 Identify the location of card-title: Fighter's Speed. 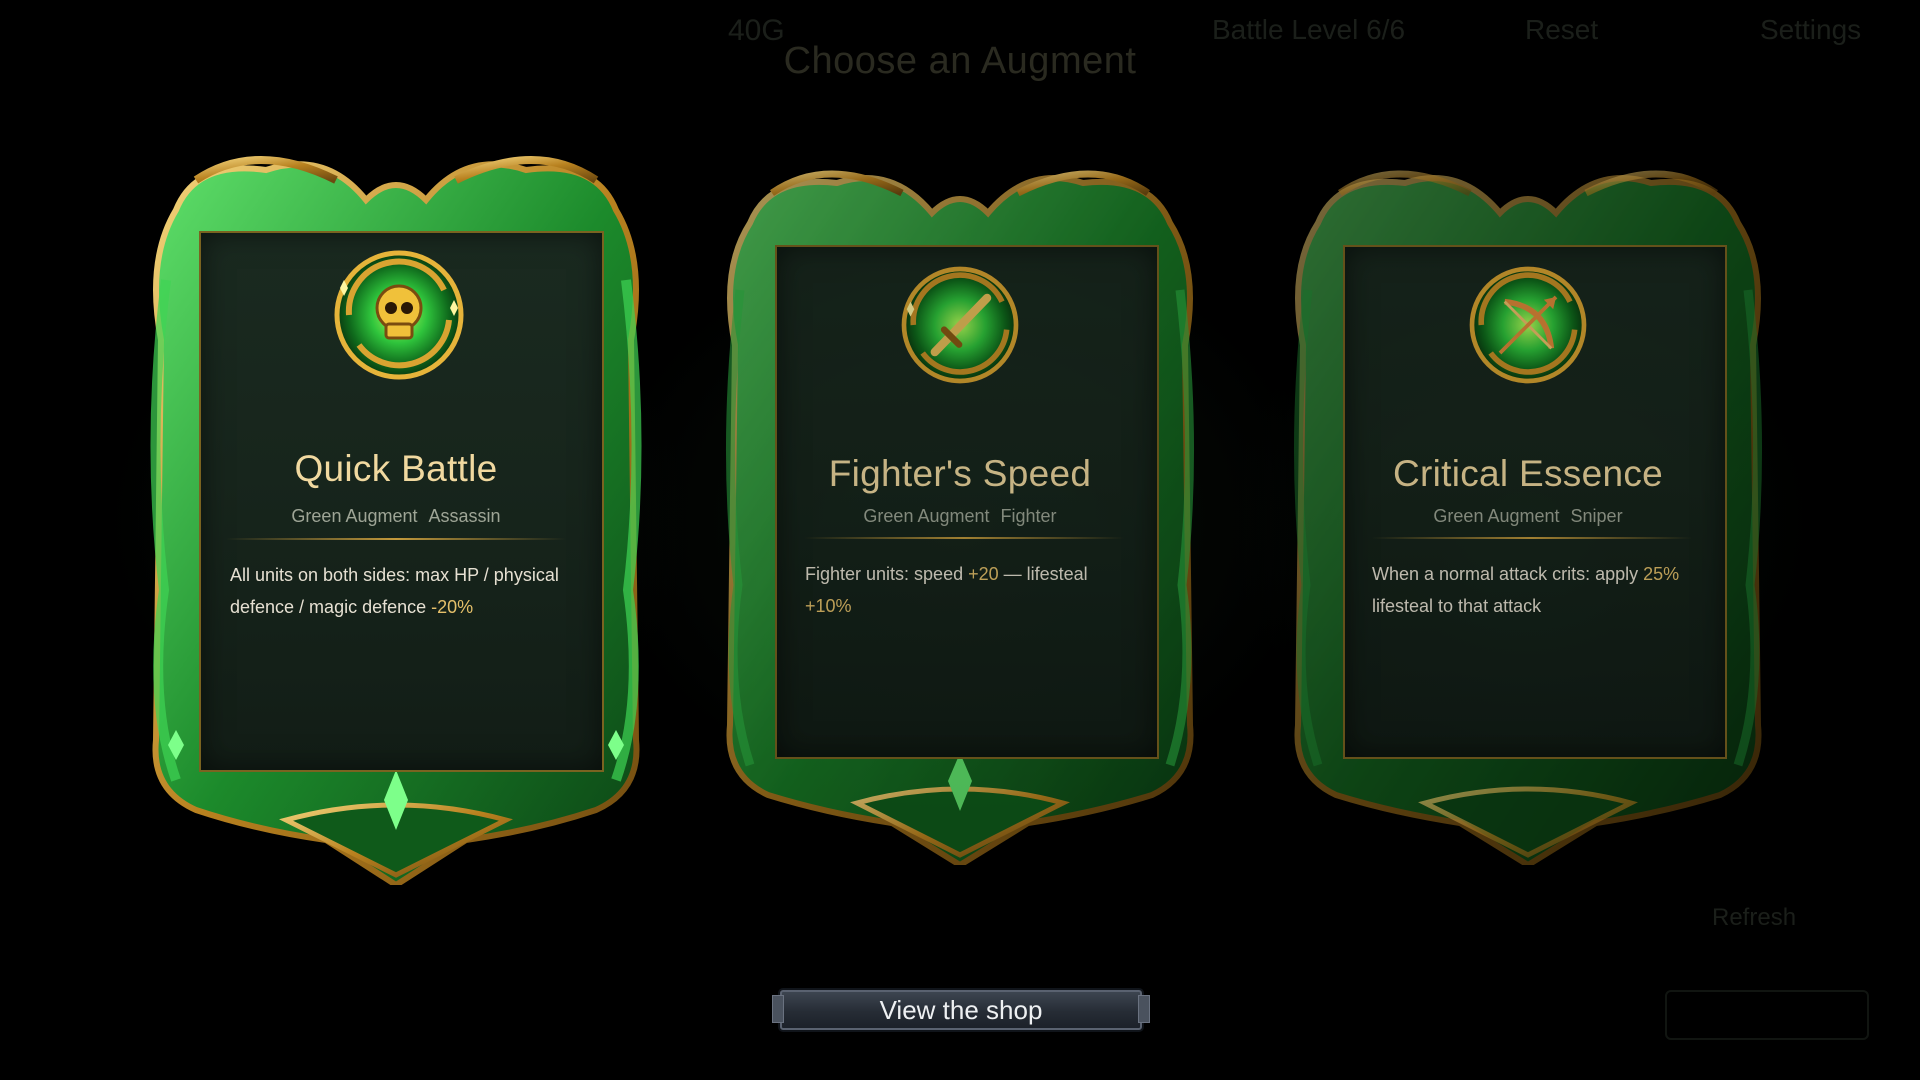
(960, 473).